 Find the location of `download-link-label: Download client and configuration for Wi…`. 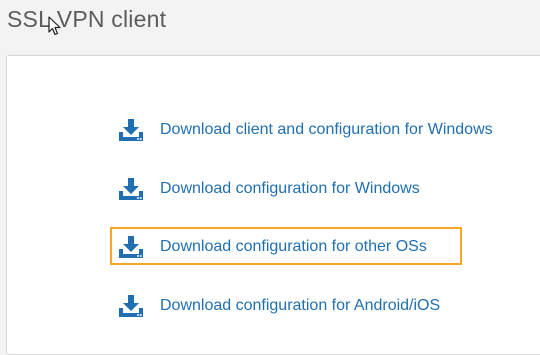

download-link-label: Download client and configuration for Wi… is located at coordinates (326, 129).